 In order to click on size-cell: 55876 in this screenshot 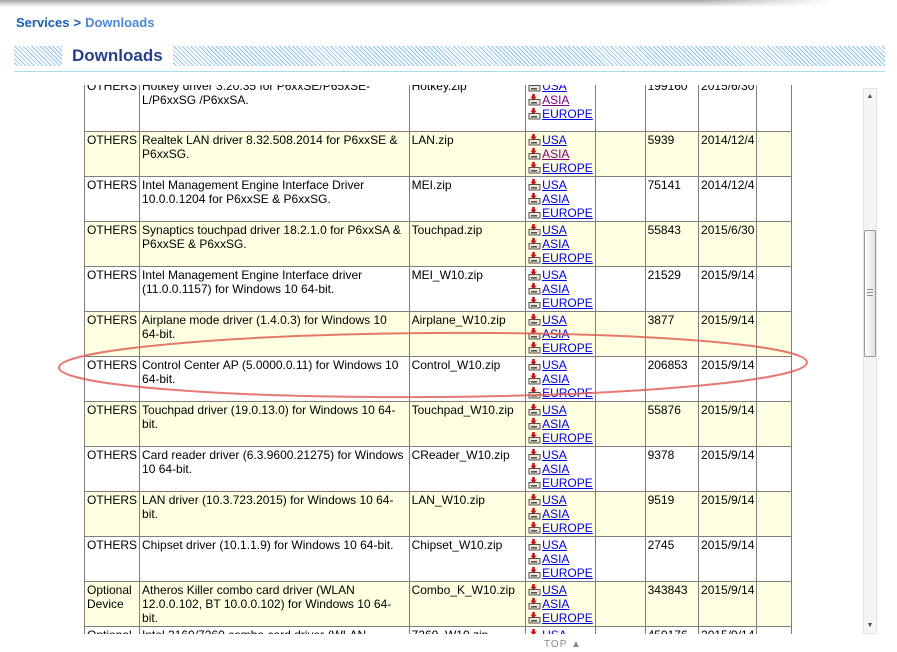, I will do `click(672, 424)`.